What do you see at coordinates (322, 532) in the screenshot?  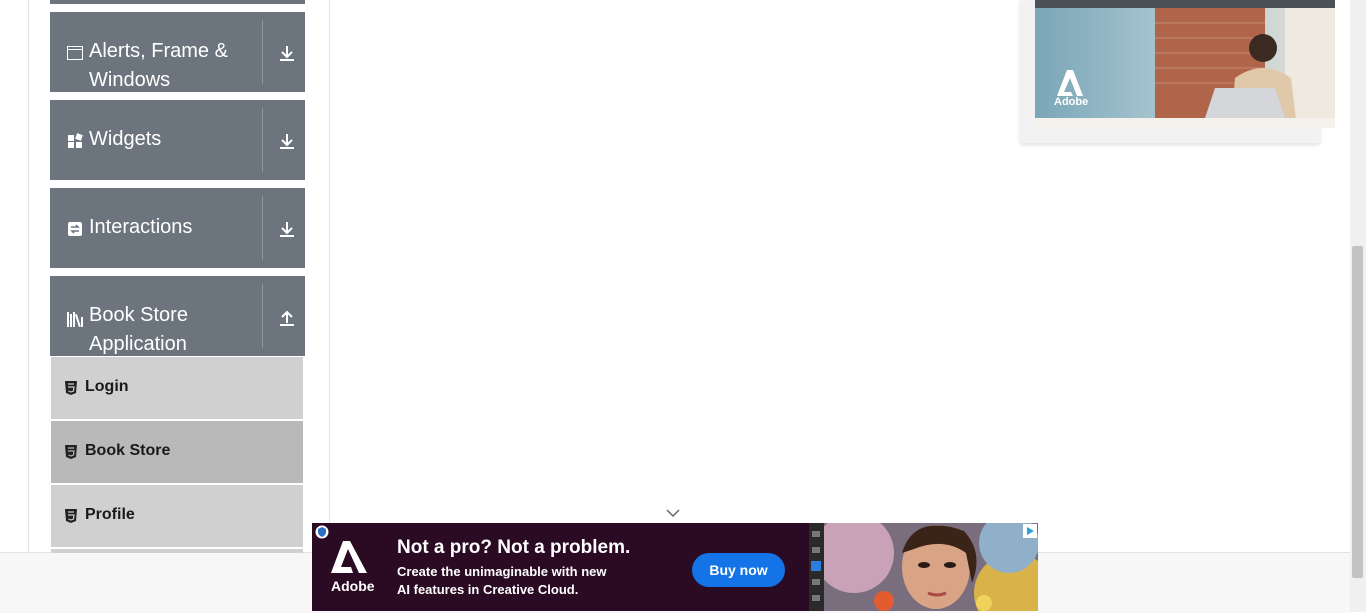 I see `ad-privacy-icon` at bounding box center [322, 532].